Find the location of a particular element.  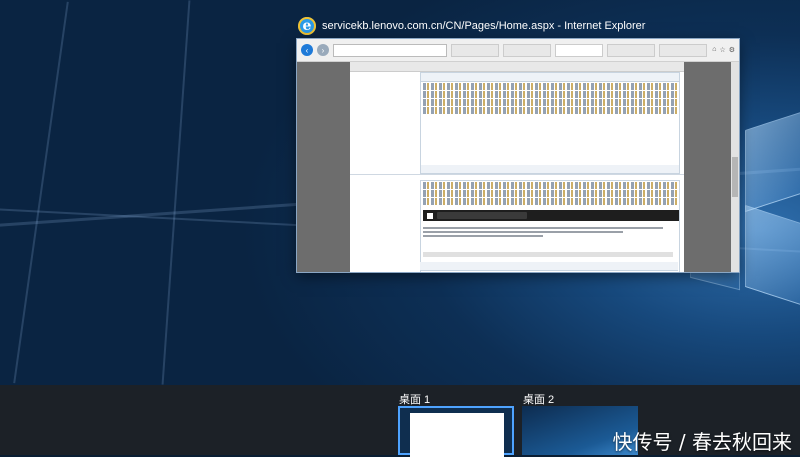

desktop-1-window-preview is located at coordinates (457, 435).